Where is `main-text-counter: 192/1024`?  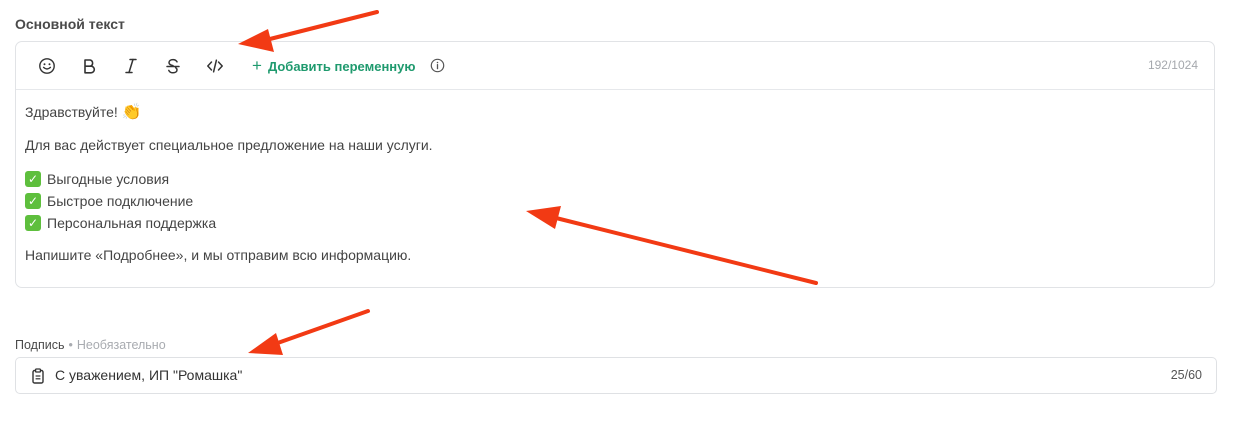 main-text-counter: 192/1024 is located at coordinates (1172, 65).